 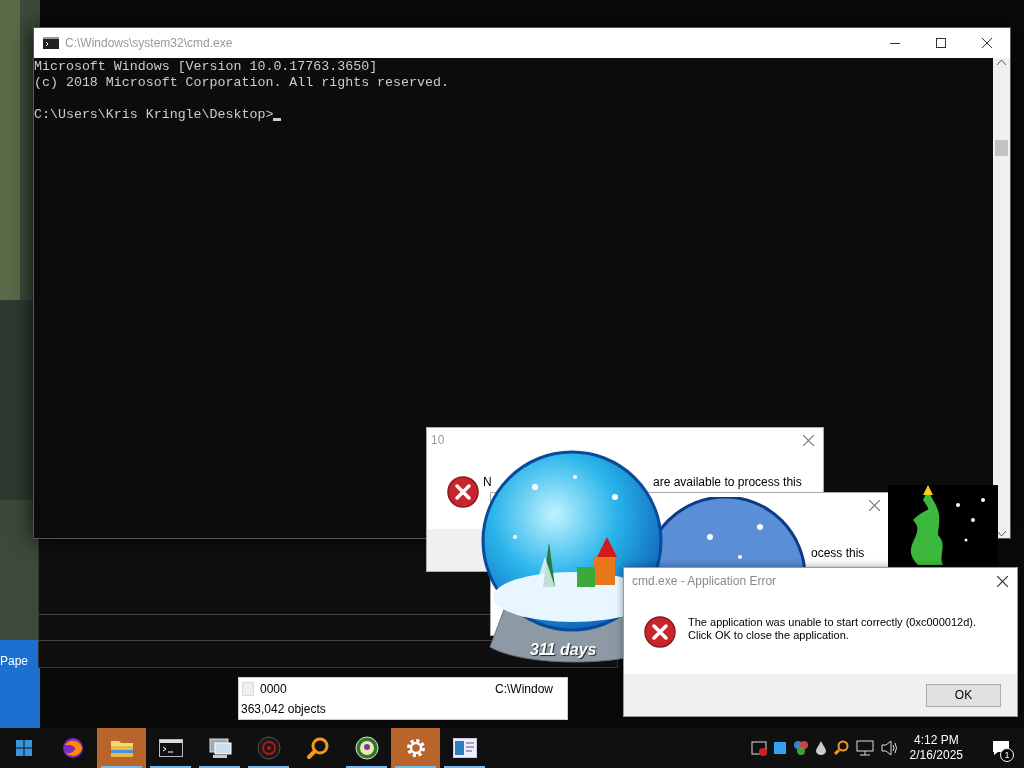 I want to click on drop-icon, so click(x=820, y=748).